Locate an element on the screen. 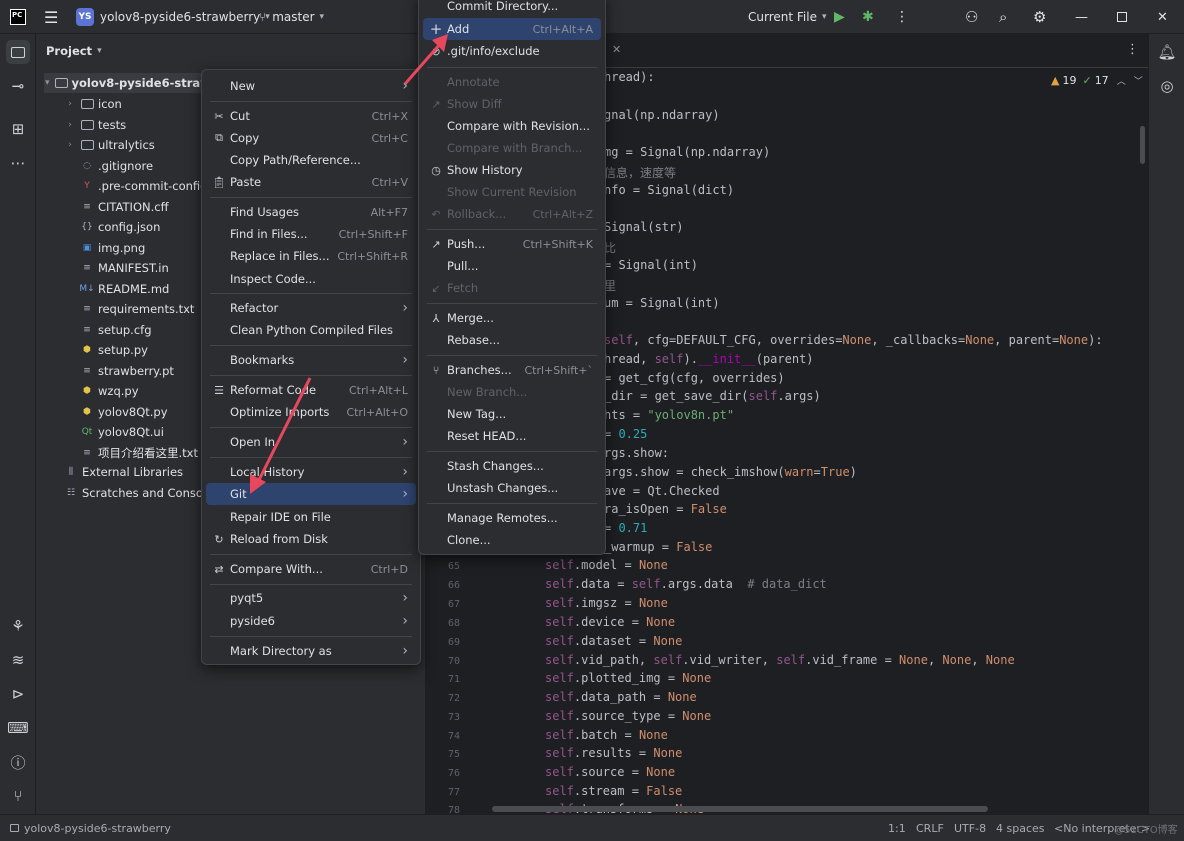 This screenshot has width=1184, height=841. maximize-icon is located at coordinates (1122, 17).